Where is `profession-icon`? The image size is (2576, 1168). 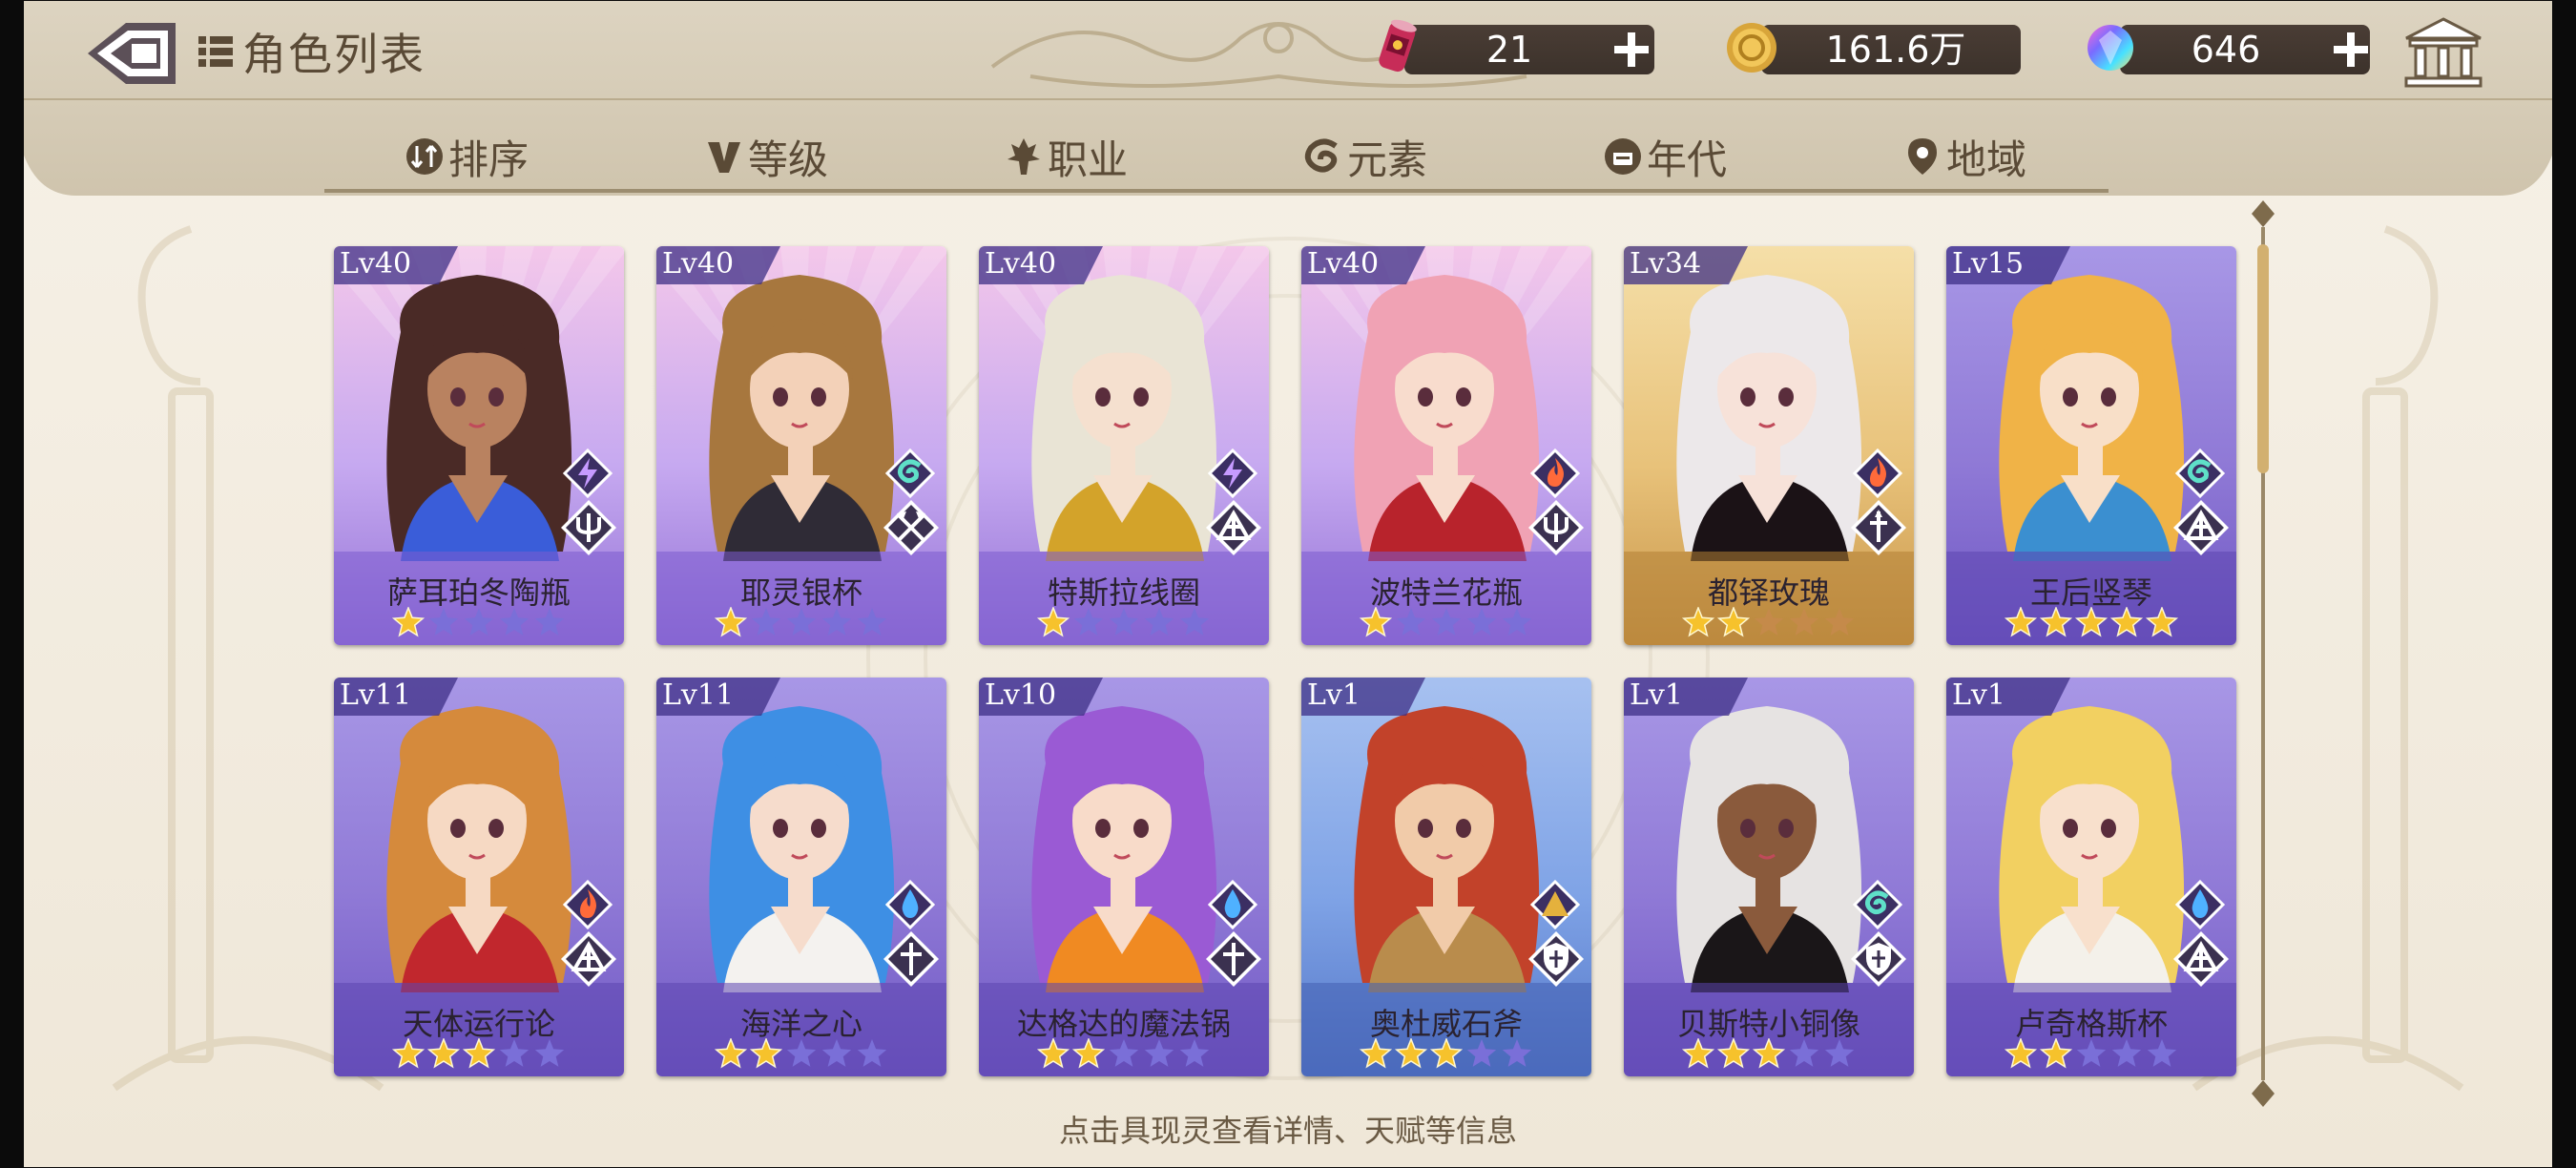
profession-icon is located at coordinates (1024, 157).